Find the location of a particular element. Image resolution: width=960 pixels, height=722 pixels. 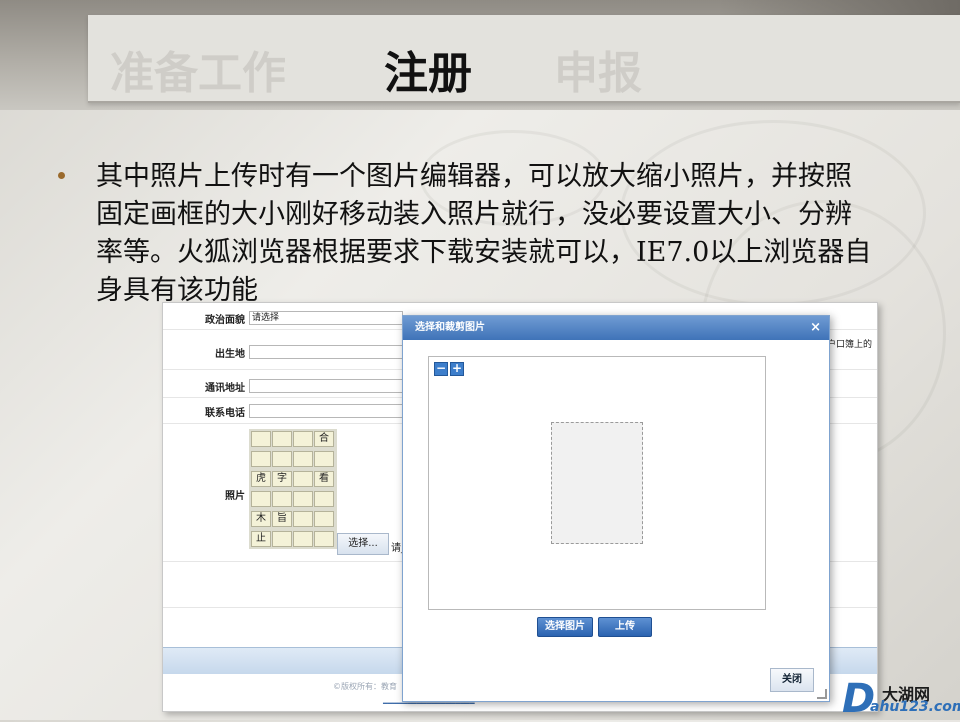

phone-label: 联系电话 is located at coordinates (225, 413).